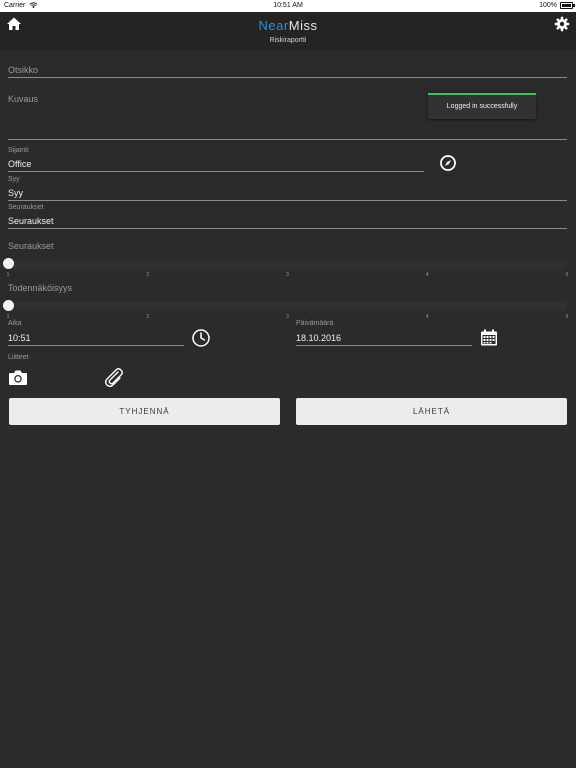 The height and width of the screenshot is (768, 576). Describe the element at coordinates (548, 5) in the screenshot. I see `battery-percent: 100%` at that location.